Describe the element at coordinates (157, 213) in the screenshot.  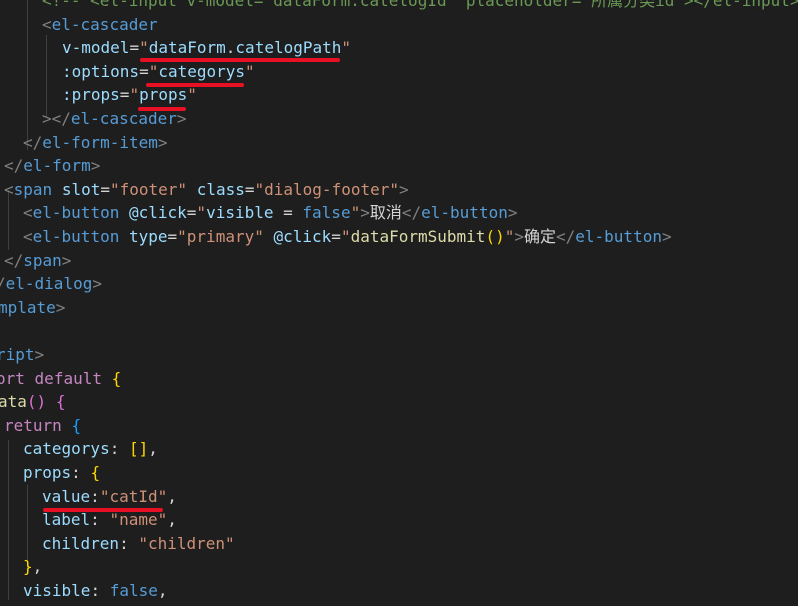
I see `code-token: @click` at that location.